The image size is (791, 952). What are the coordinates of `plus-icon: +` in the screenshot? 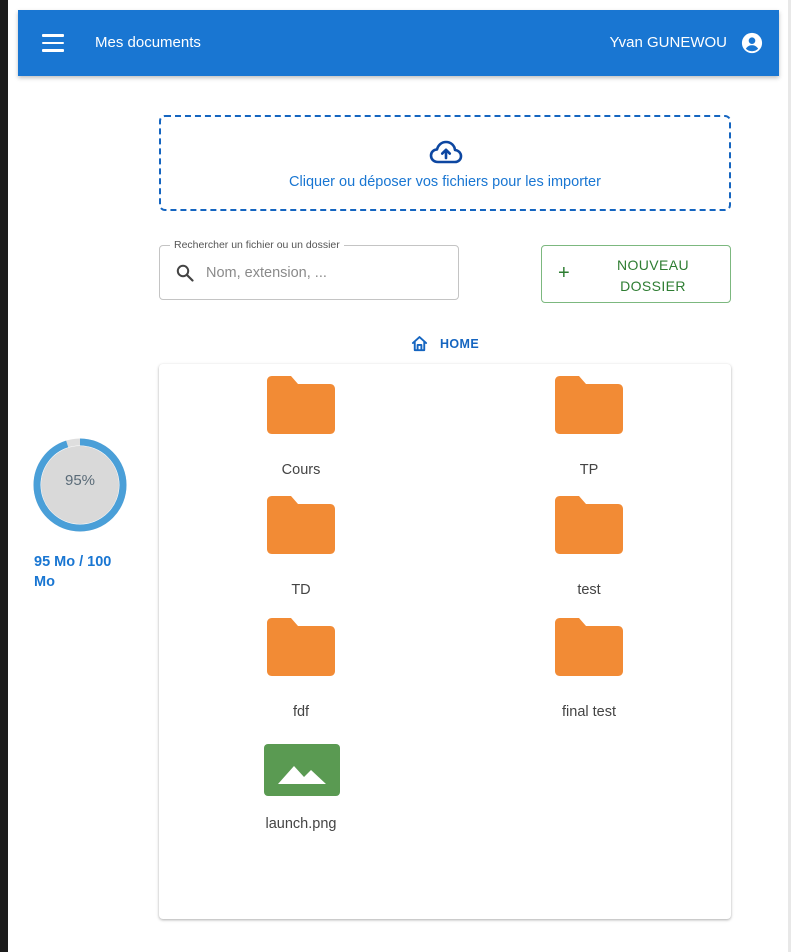 It's located at (564, 273).